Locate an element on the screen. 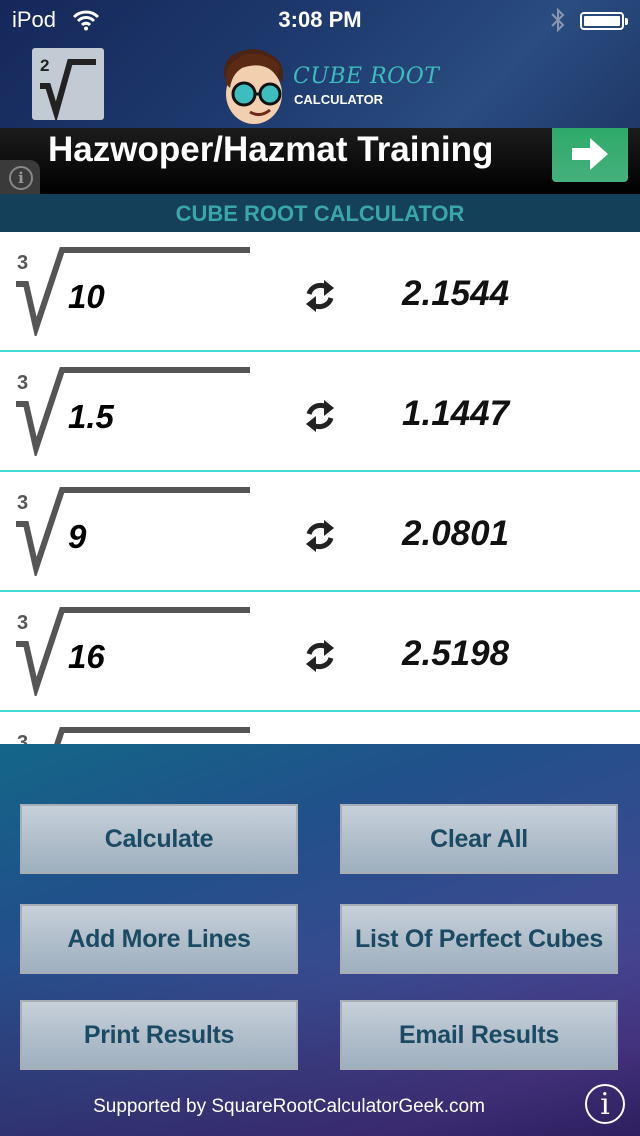 Image resolution: width=640 pixels, height=1136 pixels. calc-row: 3 16 2.5198 is located at coordinates (320, 652).